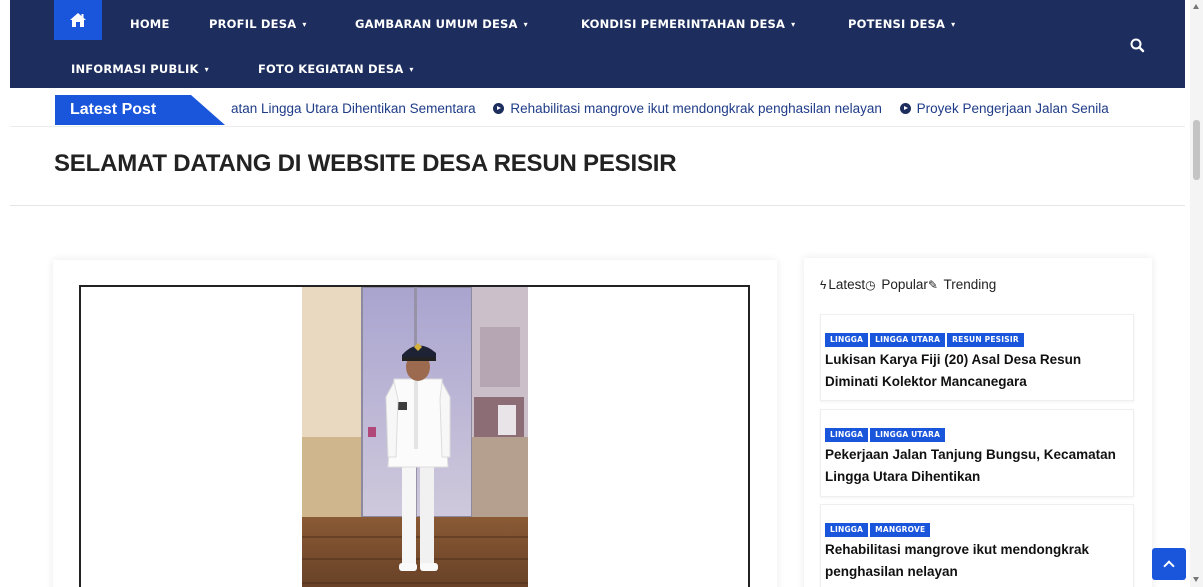  I want to click on nav-item-profil-desa: PROFIL DESA ▾, so click(258, 24).